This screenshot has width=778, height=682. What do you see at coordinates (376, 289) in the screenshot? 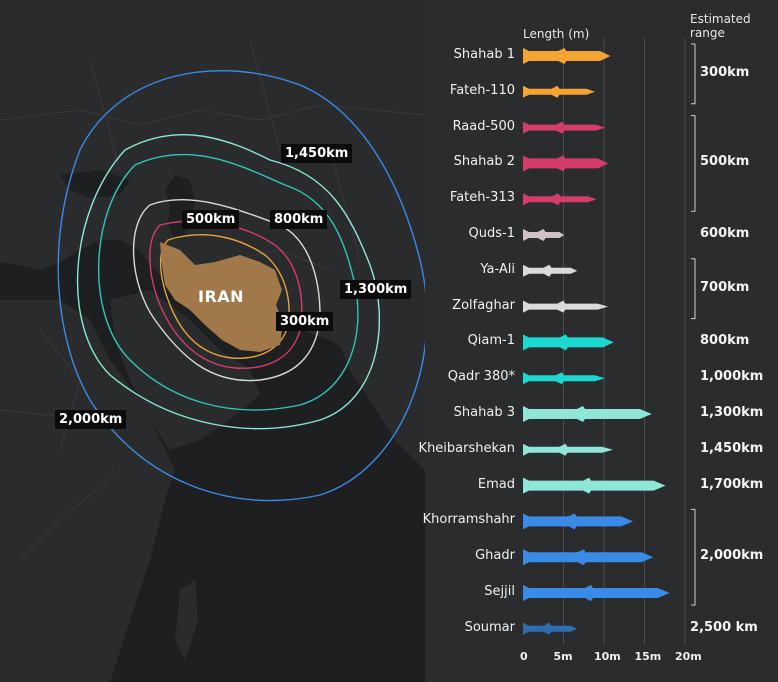
I see `ring-label-1300km: 1,300km` at bounding box center [376, 289].